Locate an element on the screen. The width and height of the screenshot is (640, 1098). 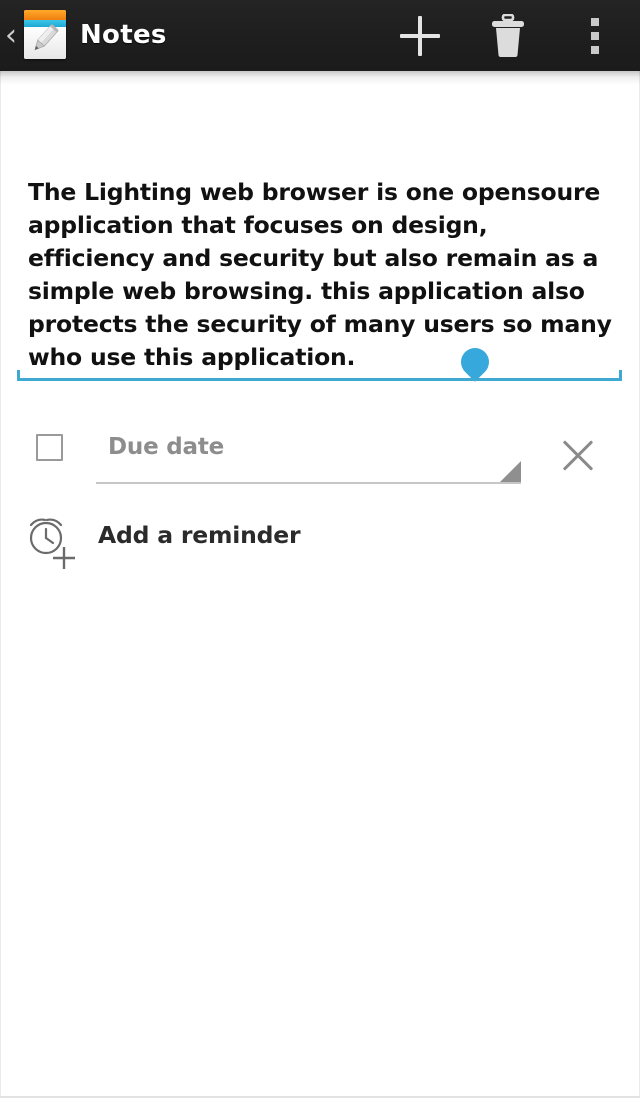
spinner-triangle-icon is located at coordinates (510, 471).